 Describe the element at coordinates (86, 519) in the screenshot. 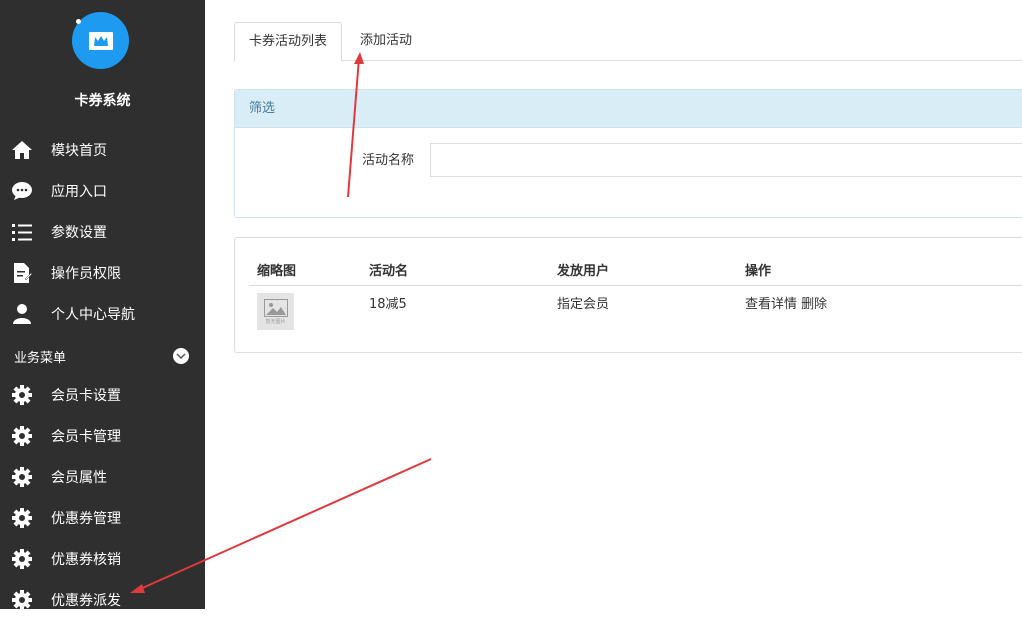

I see `sidebar-item-label: 优惠券管理` at that location.